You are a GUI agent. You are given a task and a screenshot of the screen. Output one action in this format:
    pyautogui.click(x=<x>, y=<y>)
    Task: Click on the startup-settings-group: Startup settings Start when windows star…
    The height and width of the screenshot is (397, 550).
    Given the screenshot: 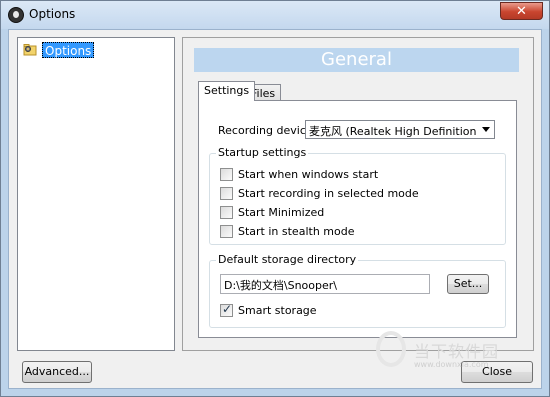 What is the action you would take?
    pyautogui.click(x=357, y=195)
    